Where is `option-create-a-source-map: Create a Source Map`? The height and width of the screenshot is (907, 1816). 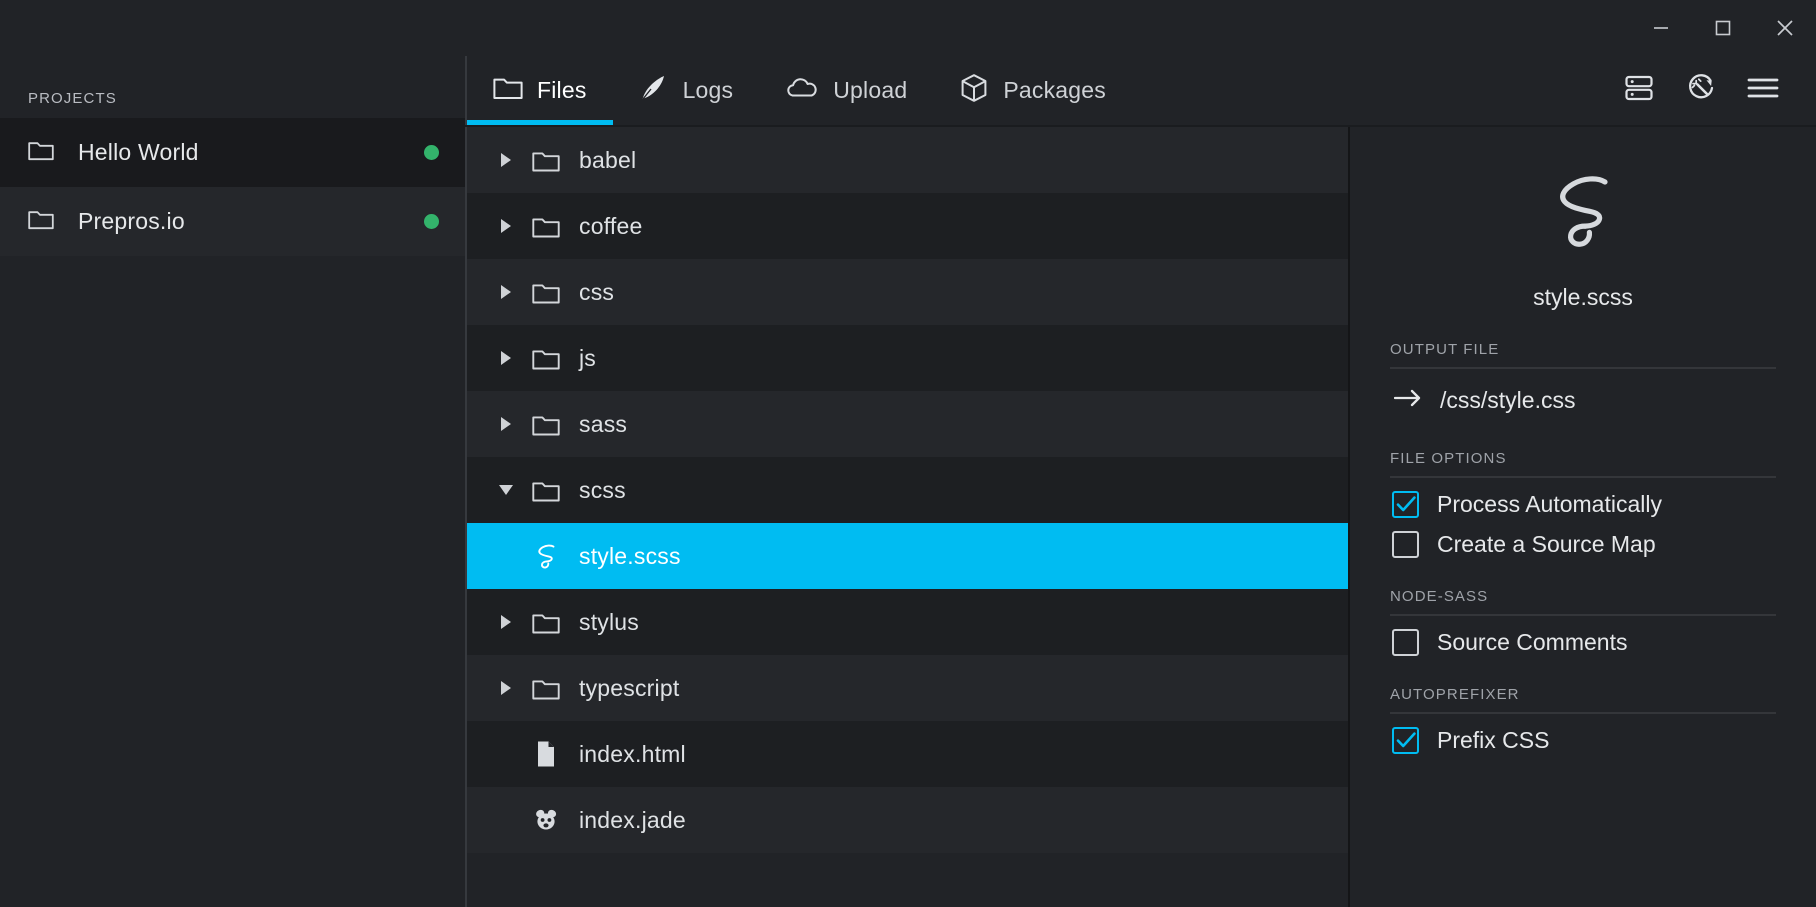 option-create-a-source-map: Create a Source Map is located at coordinates (1583, 538).